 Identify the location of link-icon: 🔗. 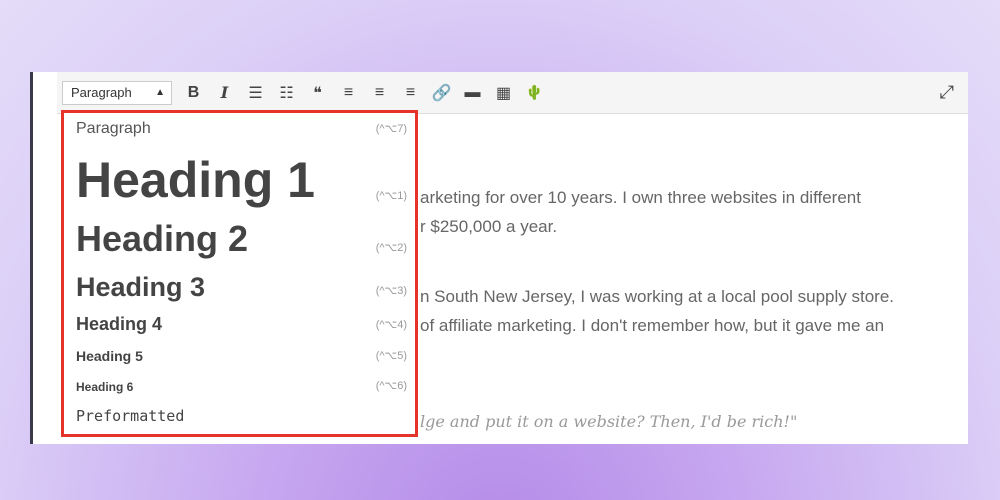
(441, 93).